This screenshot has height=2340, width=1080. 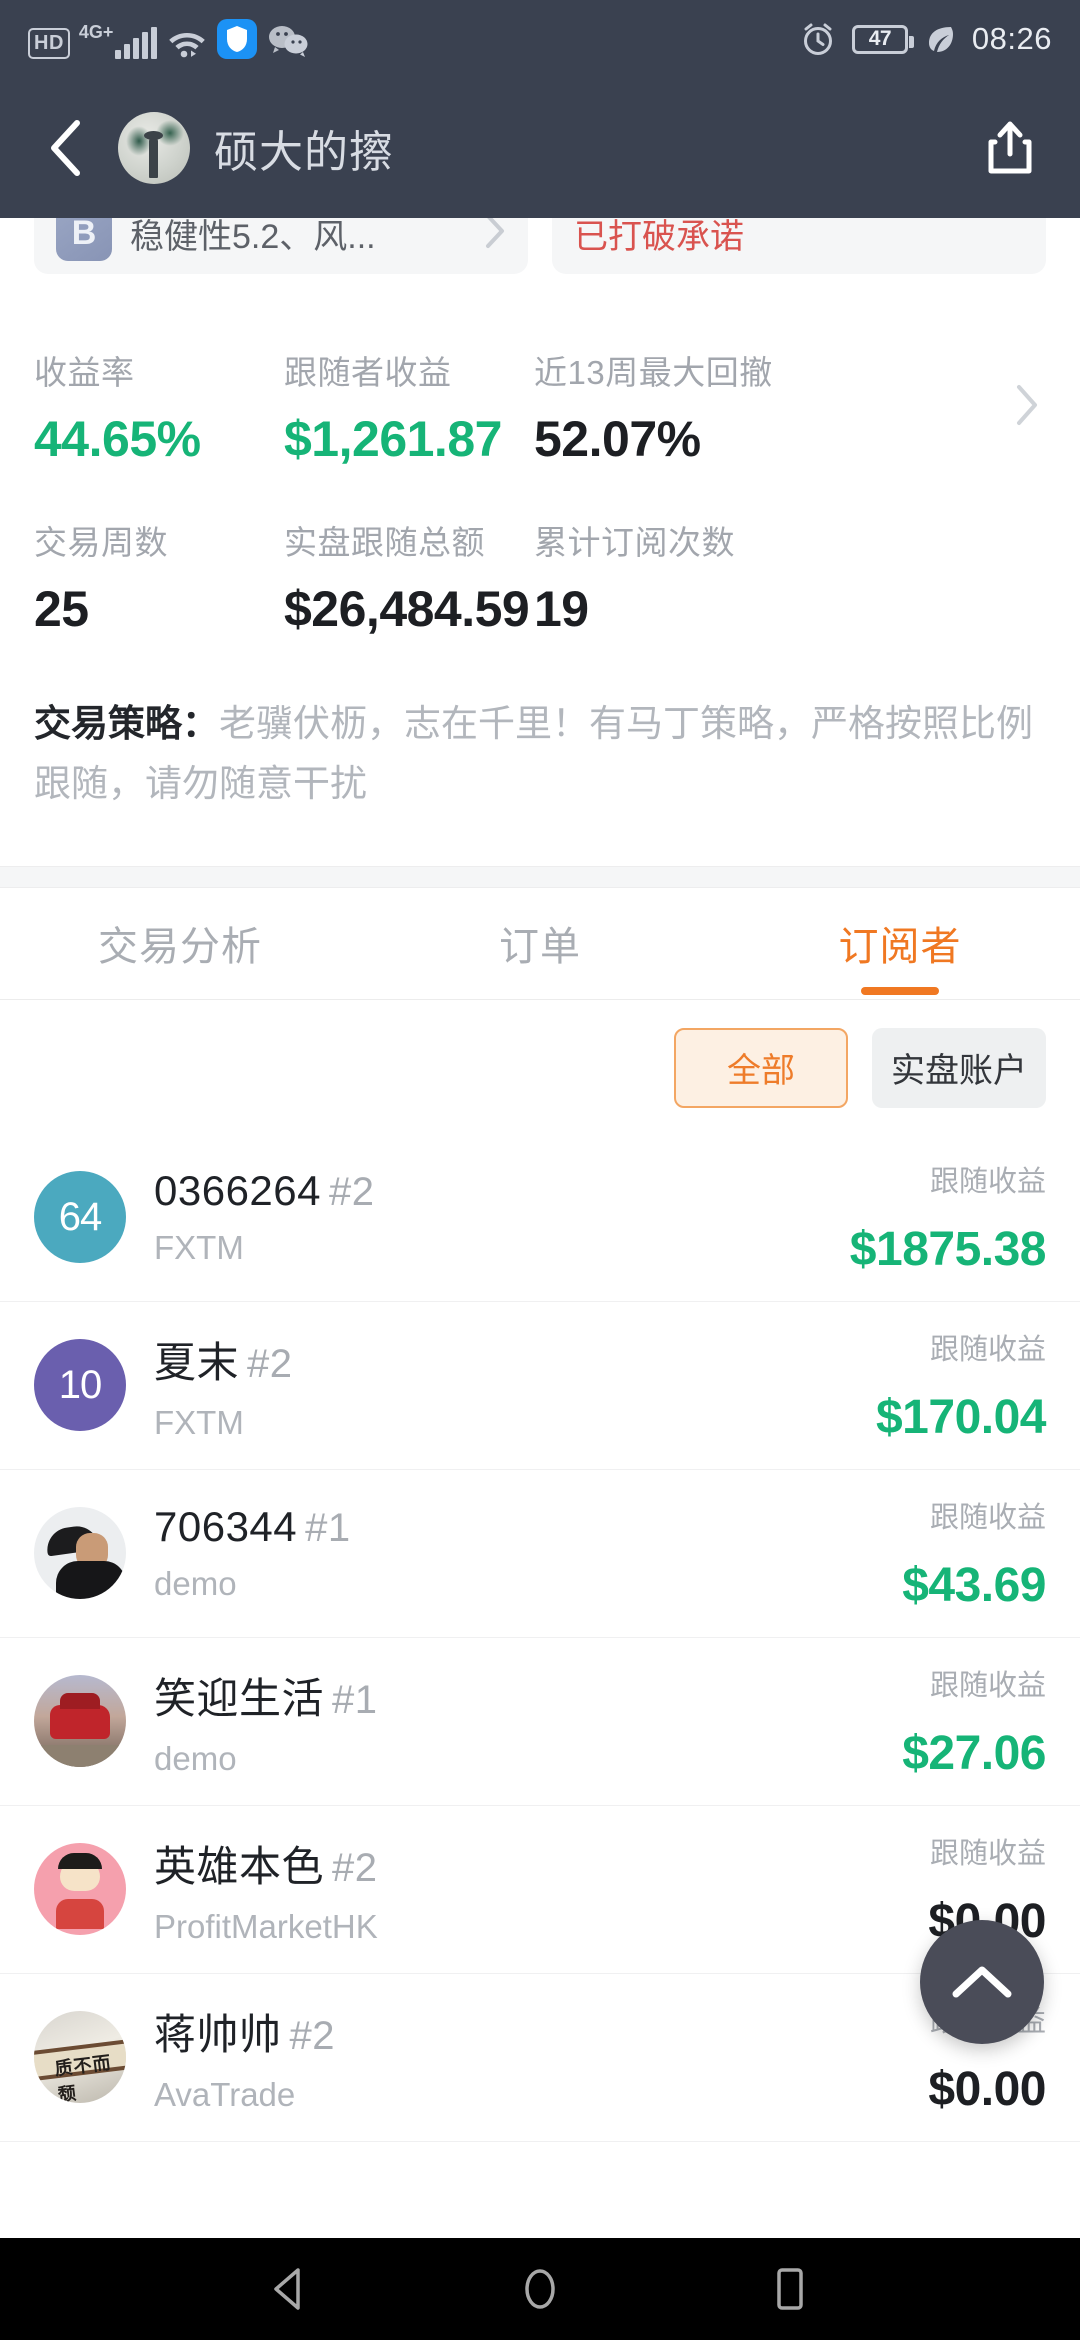 What do you see at coordinates (540, 1722) in the screenshot?
I see `table-row: 笑迎生活 #1 demo 跟随收益 $27.06` at bounding box center [540, 1722].